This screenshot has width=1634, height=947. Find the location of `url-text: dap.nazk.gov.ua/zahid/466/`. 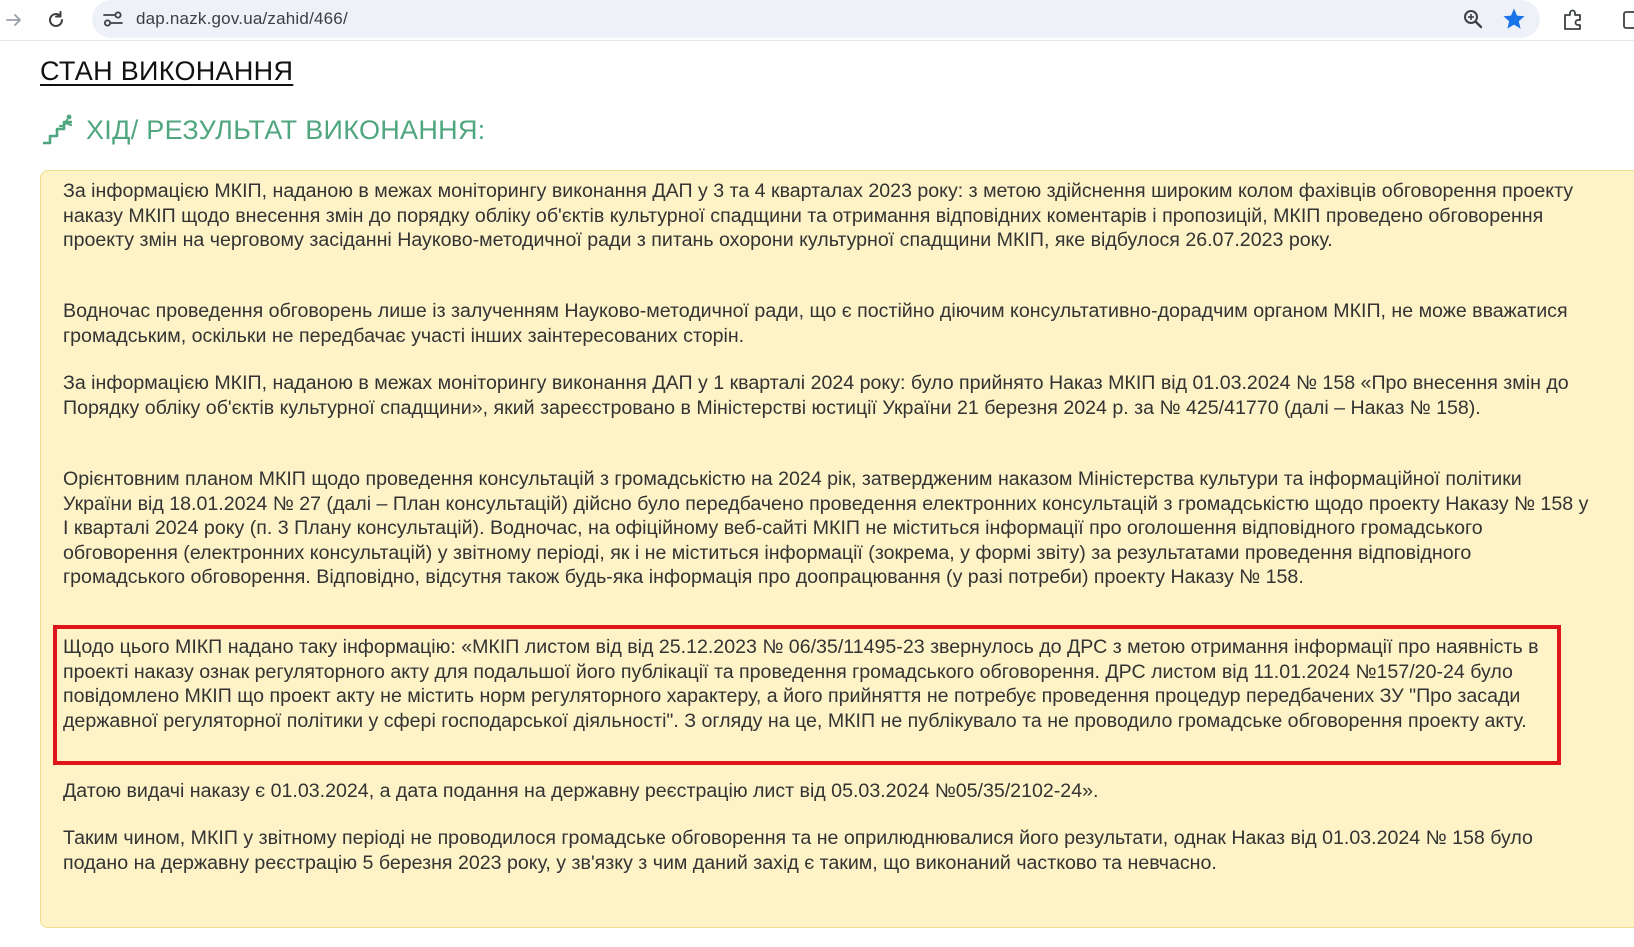

url-text: dap.nazk.gov.ua/zahid/466/ is located at coordinates (242, 19).